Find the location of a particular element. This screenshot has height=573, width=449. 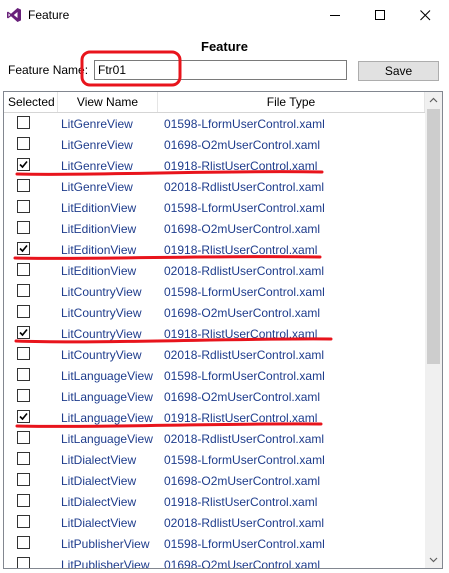

scroll-up-icon is located at coordinates (433, 100).